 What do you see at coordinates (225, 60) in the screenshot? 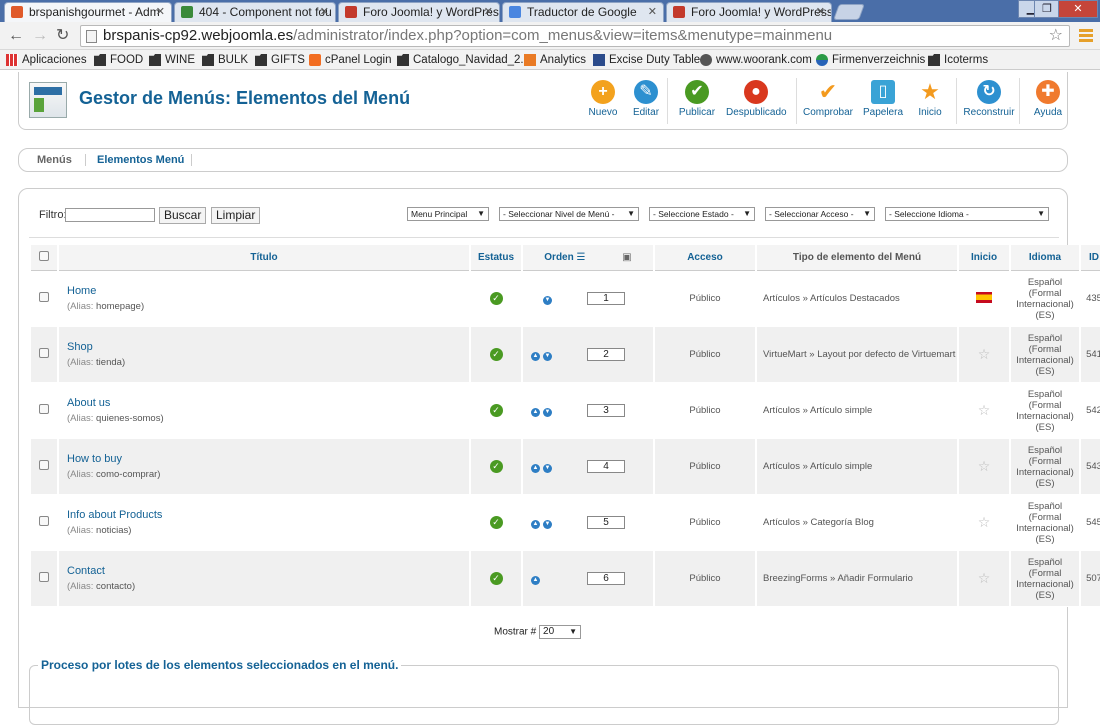
I see `bookmark-bulk: BULK` at bounding box center [225, 60].